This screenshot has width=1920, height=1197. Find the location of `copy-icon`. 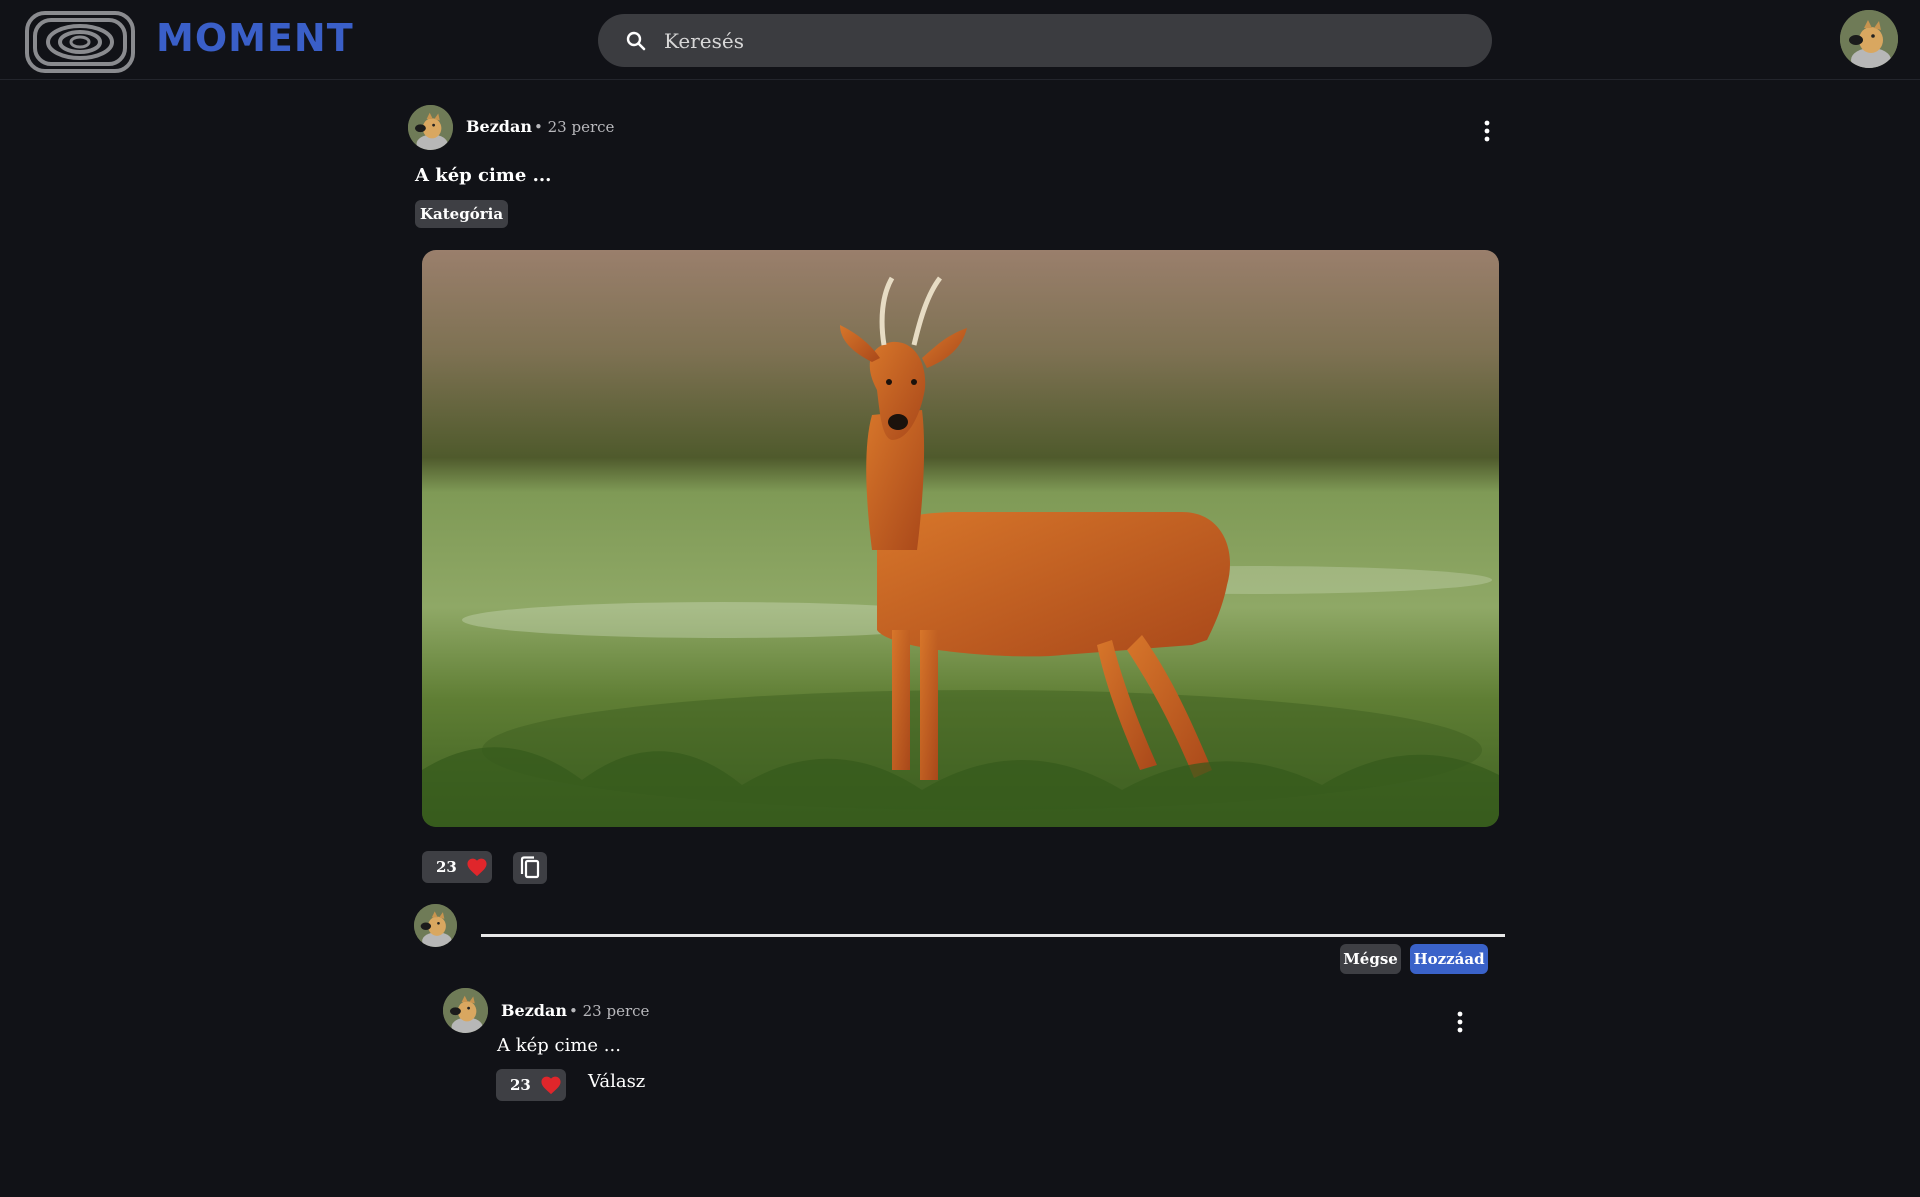

copy-icon is located at coordinates (530, 867).